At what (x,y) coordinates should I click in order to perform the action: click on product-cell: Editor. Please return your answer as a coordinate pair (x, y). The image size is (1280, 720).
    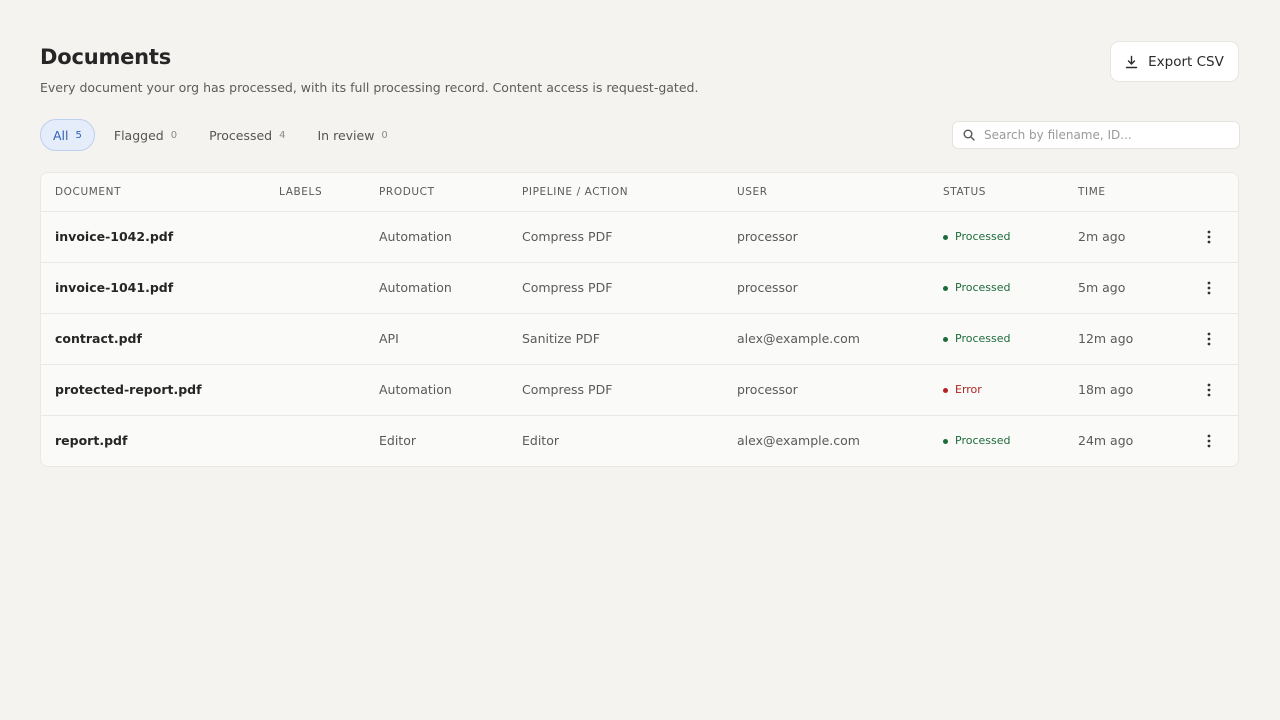
    Looking at the image, I should click on (397, 440).